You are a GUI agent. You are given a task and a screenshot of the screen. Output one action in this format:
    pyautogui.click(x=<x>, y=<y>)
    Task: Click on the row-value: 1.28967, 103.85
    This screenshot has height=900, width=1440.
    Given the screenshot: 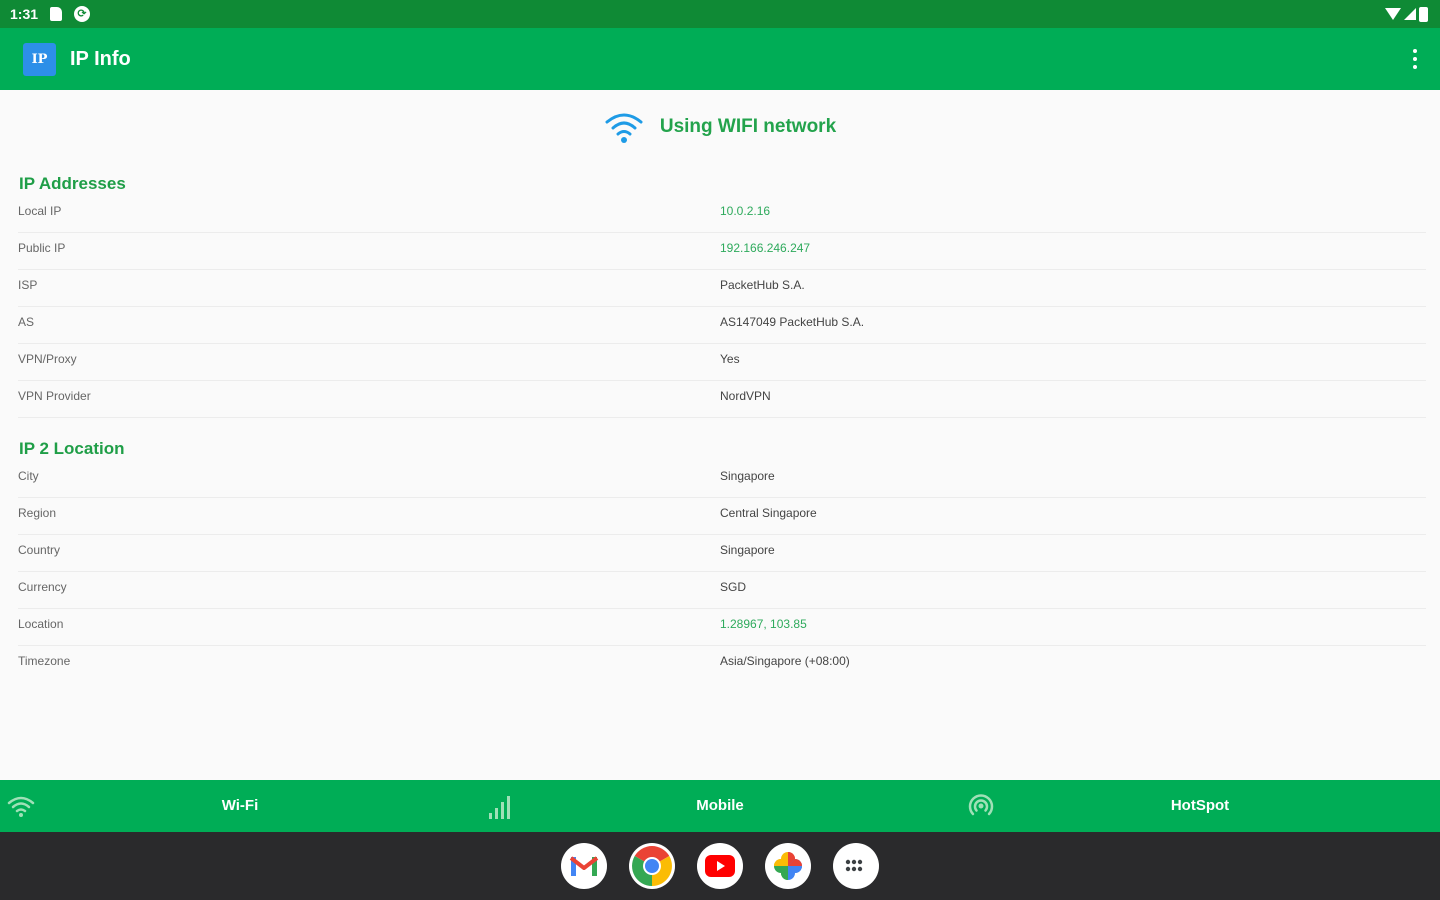 What is the action you would take?
    pyautogui.click(x=763, y=624)
    